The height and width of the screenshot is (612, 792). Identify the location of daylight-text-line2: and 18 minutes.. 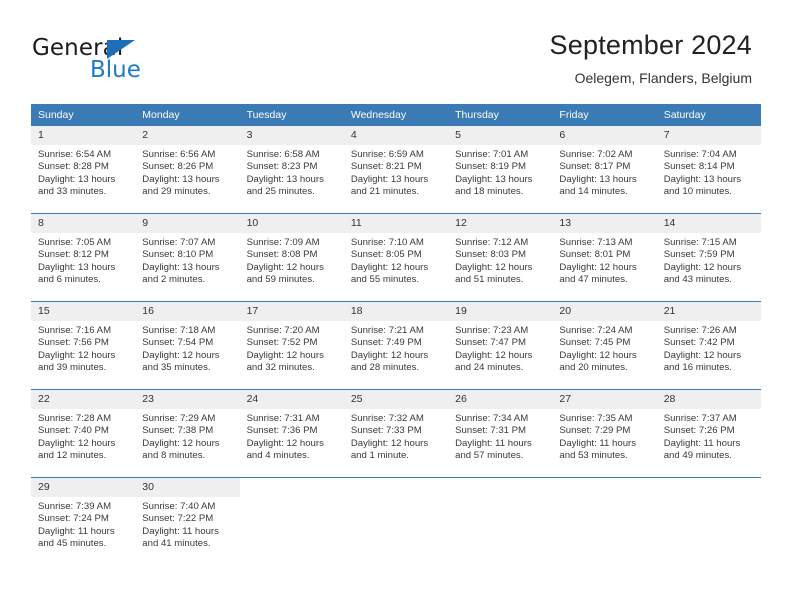
(489, 192).